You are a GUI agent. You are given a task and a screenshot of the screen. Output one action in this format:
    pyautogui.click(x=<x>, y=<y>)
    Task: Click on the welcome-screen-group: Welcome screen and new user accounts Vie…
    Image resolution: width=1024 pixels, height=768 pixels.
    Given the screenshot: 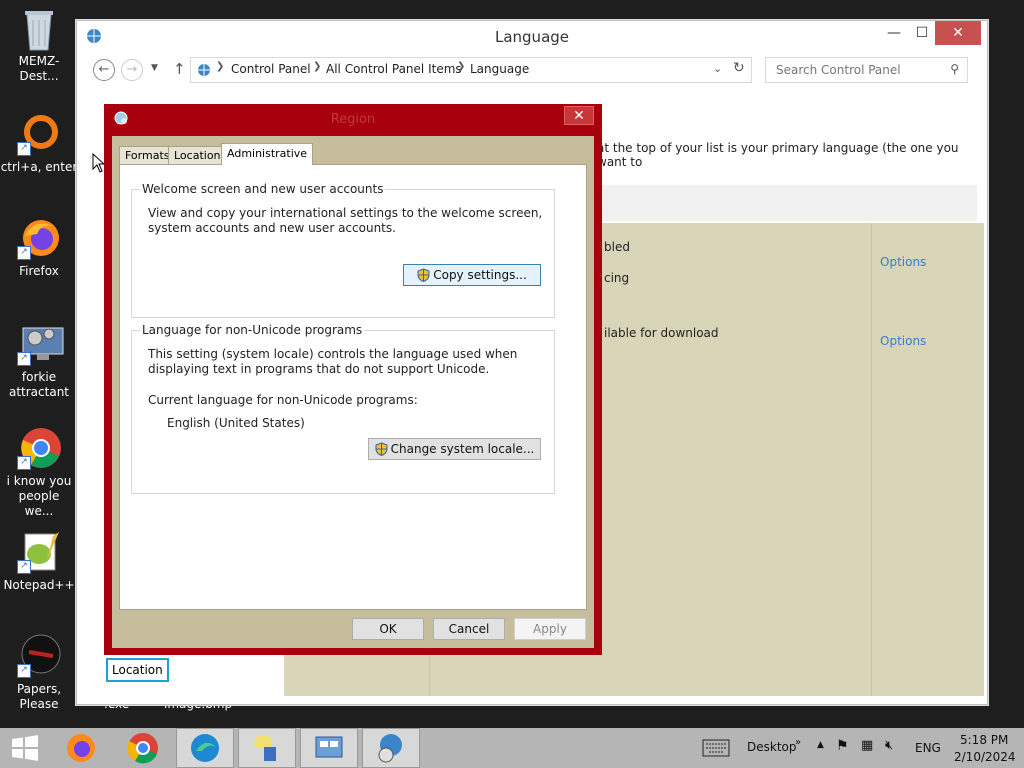 What is the action you would take?
    pyautogui.click(x=343, y=250)
    